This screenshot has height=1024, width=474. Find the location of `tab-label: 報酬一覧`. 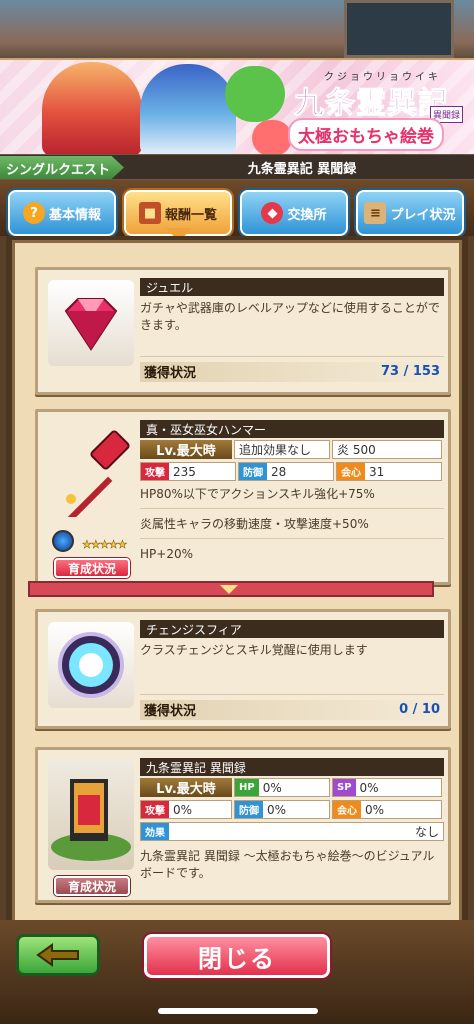

tab-label: 報酬一覧 is located at coordinates (190, 215).